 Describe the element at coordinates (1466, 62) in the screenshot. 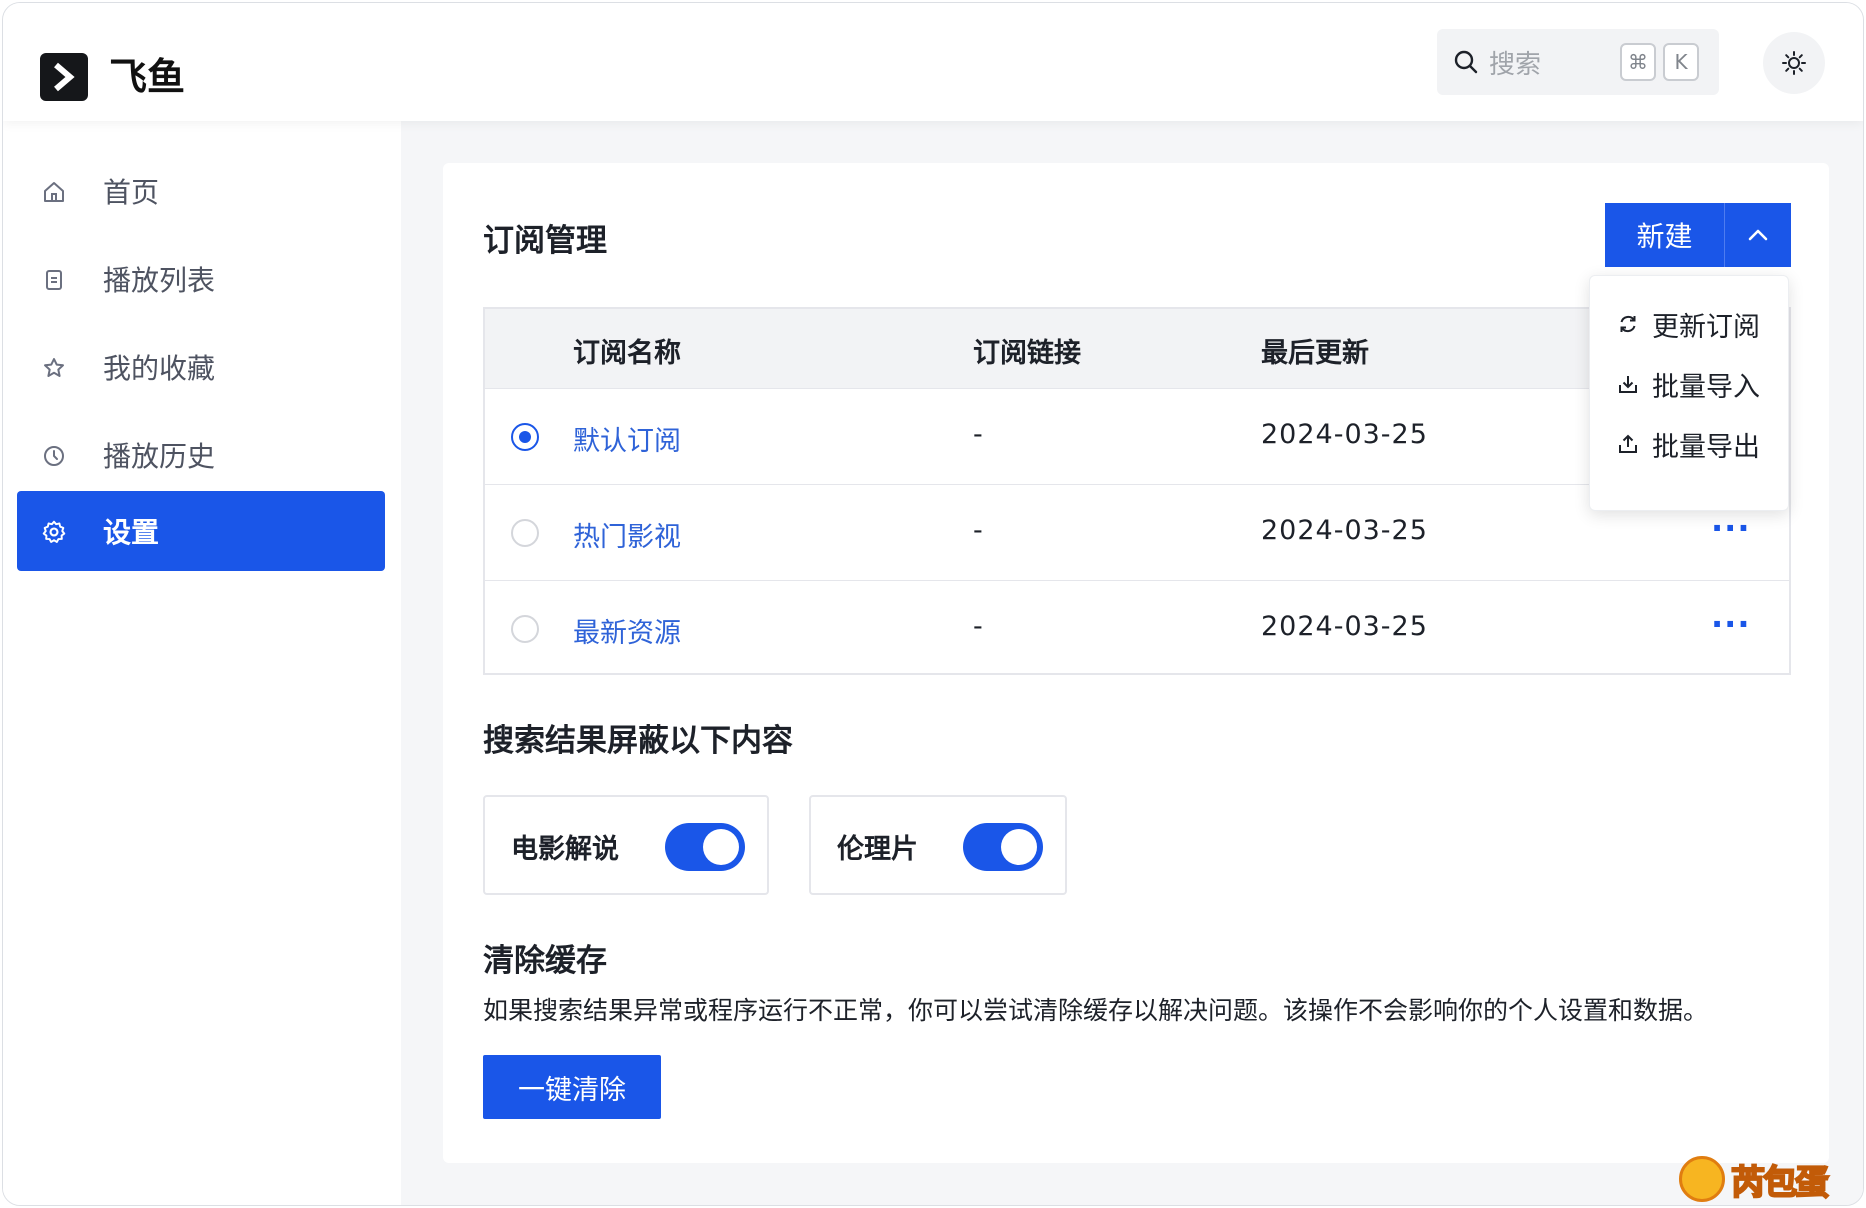

I see `search-icon` at that location.